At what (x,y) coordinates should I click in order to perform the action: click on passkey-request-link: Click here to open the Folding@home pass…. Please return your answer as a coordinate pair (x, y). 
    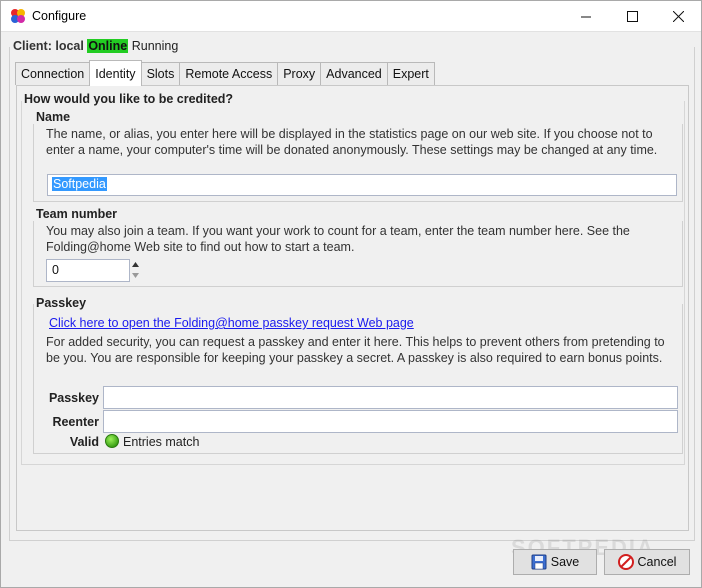
    Looking at the image, I should click on (231, 323).